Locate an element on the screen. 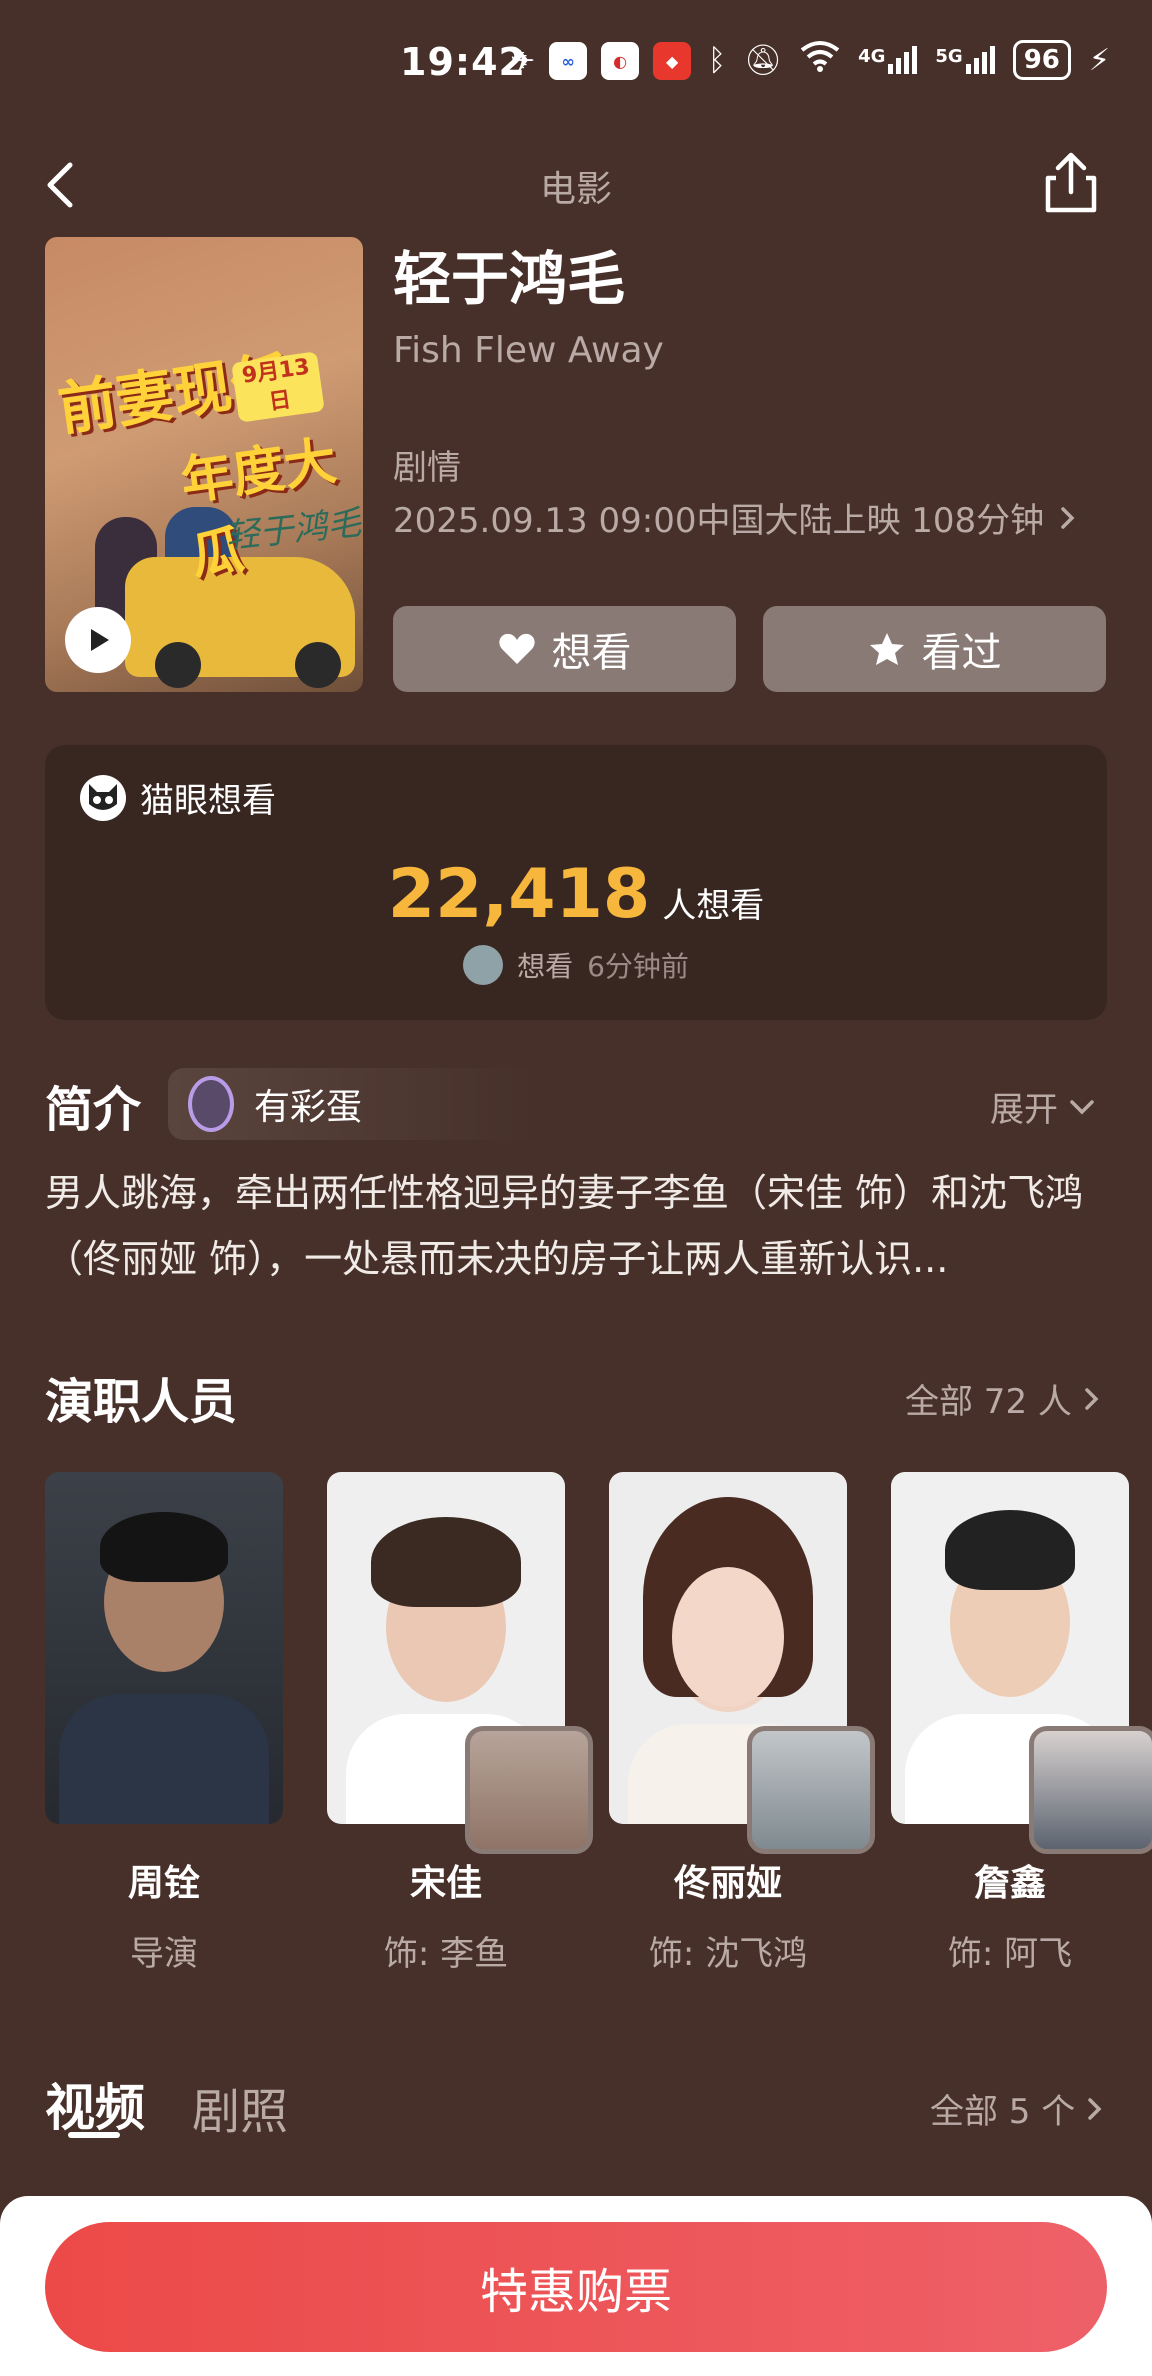 This screenshot has height=2376, width=1152. want-count-unit: 人想看 is located at coordinates (713, 906).